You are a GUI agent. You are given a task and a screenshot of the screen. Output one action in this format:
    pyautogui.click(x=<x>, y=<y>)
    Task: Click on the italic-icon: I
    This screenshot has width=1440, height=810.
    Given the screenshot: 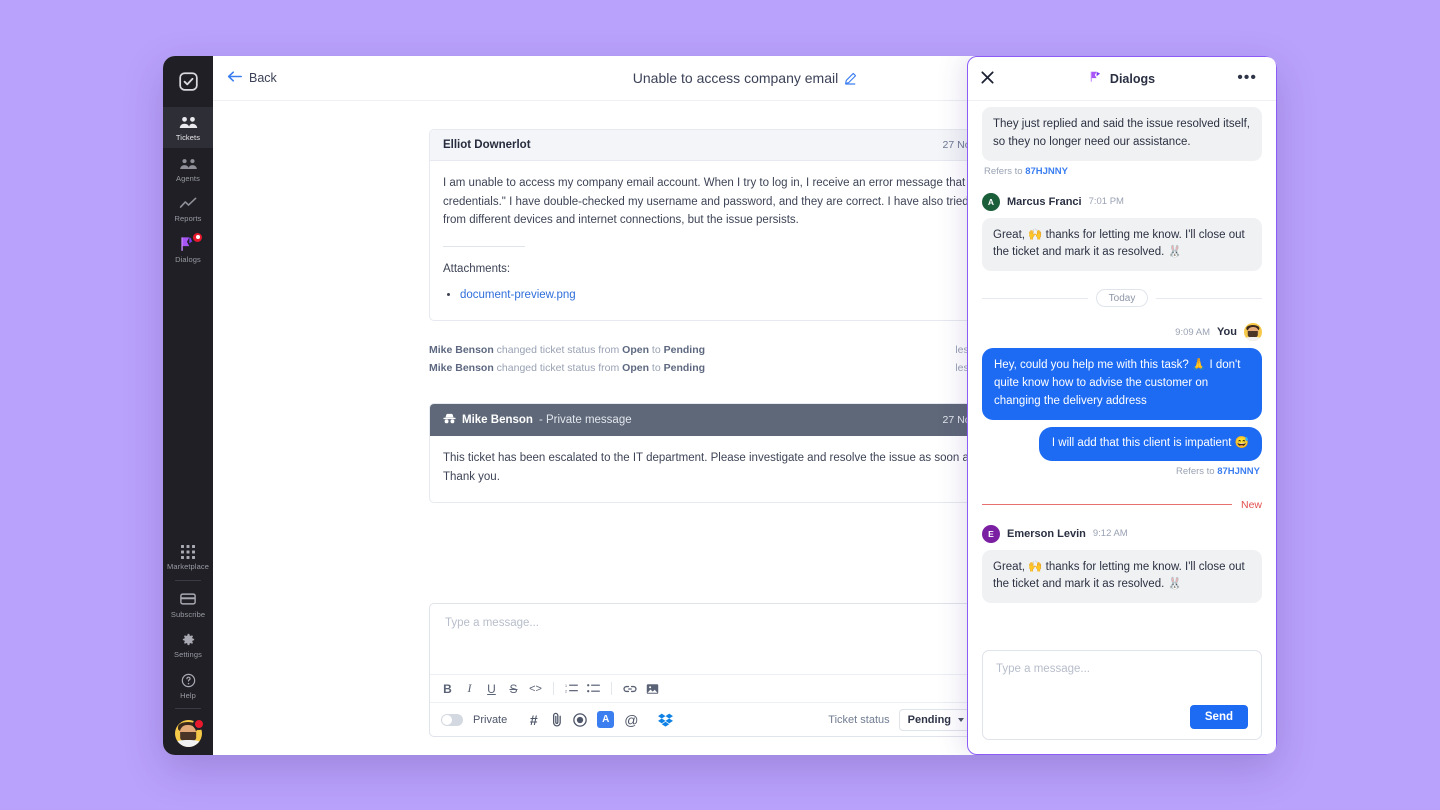 What is the action you would take?
    pyautogui.click(x=469, y=689)
    